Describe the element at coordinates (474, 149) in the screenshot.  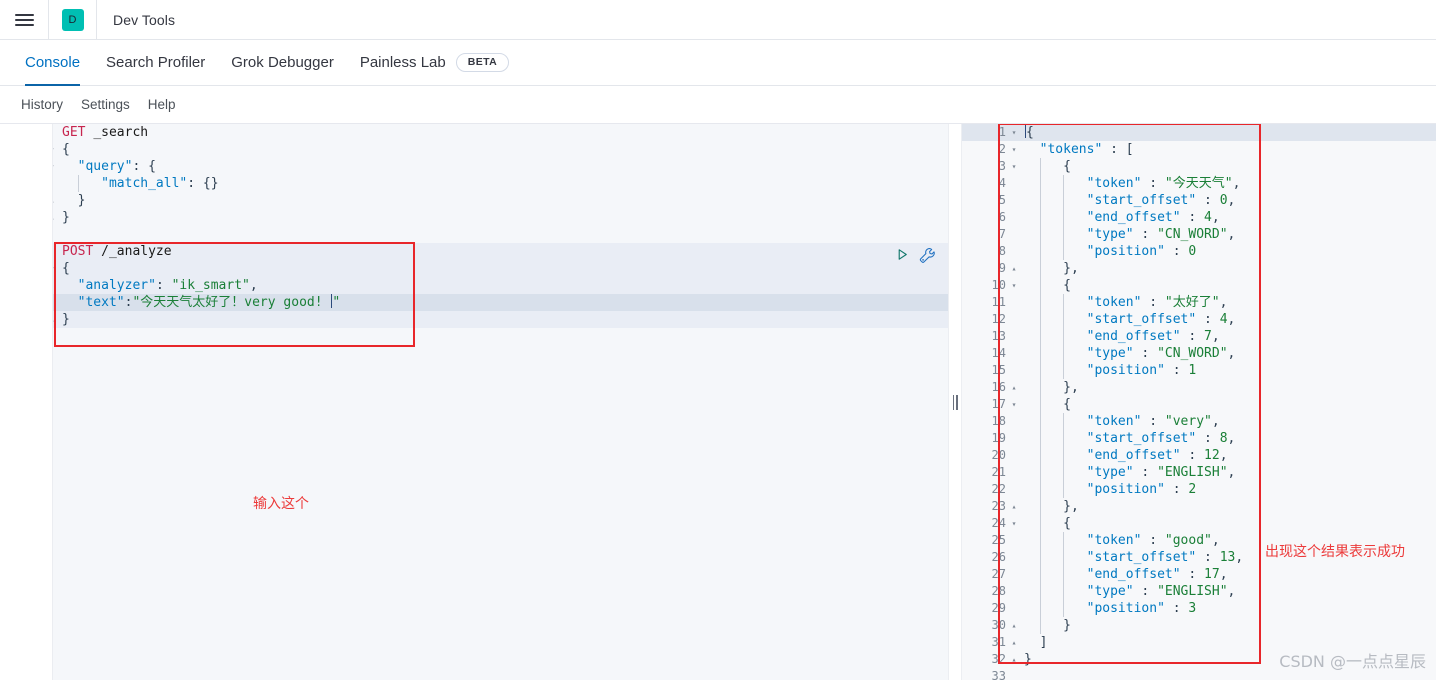
I see `code-line: 2 ▾ {` at that location.